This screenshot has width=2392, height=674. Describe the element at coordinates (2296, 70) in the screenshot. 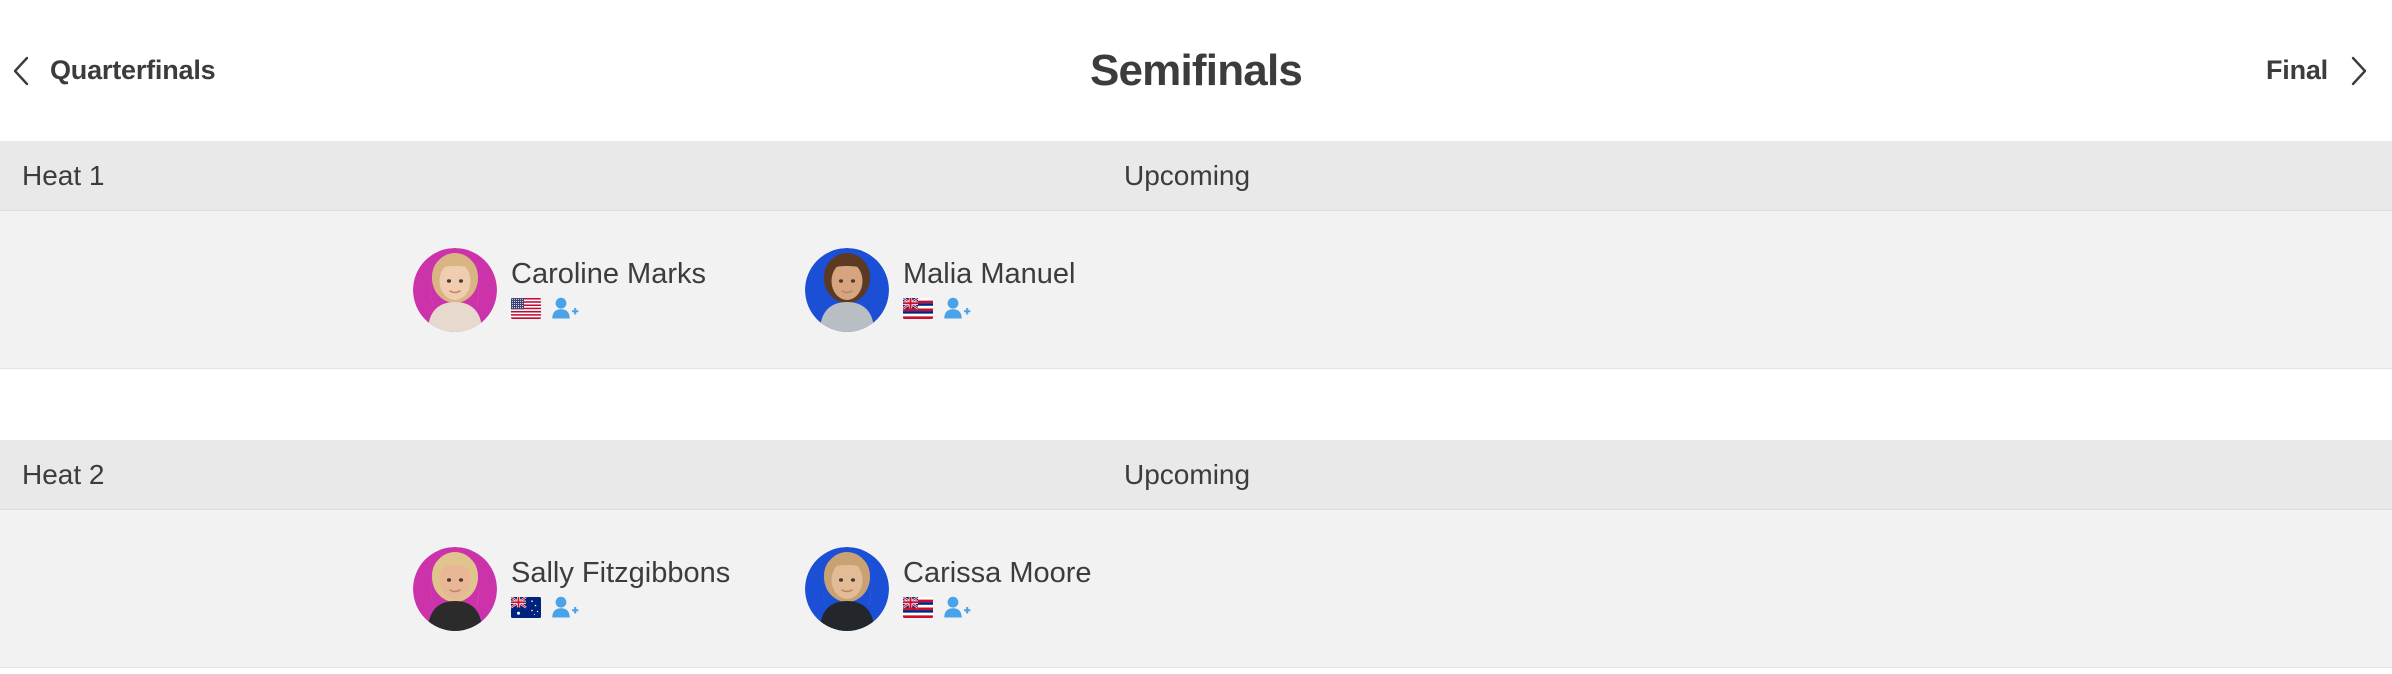

I see `next-round-label: Final` at that location.